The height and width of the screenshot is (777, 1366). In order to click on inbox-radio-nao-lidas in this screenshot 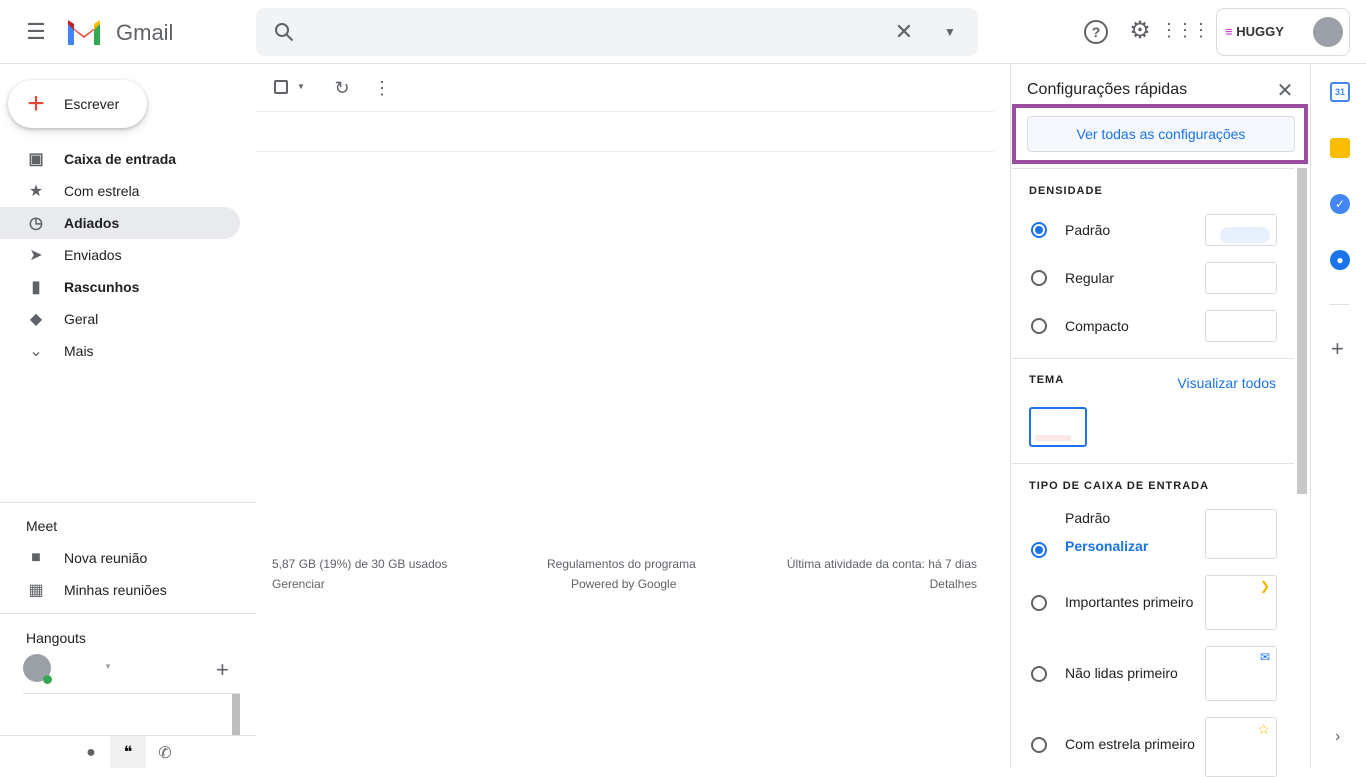, I will do `click(1039, 674)`.